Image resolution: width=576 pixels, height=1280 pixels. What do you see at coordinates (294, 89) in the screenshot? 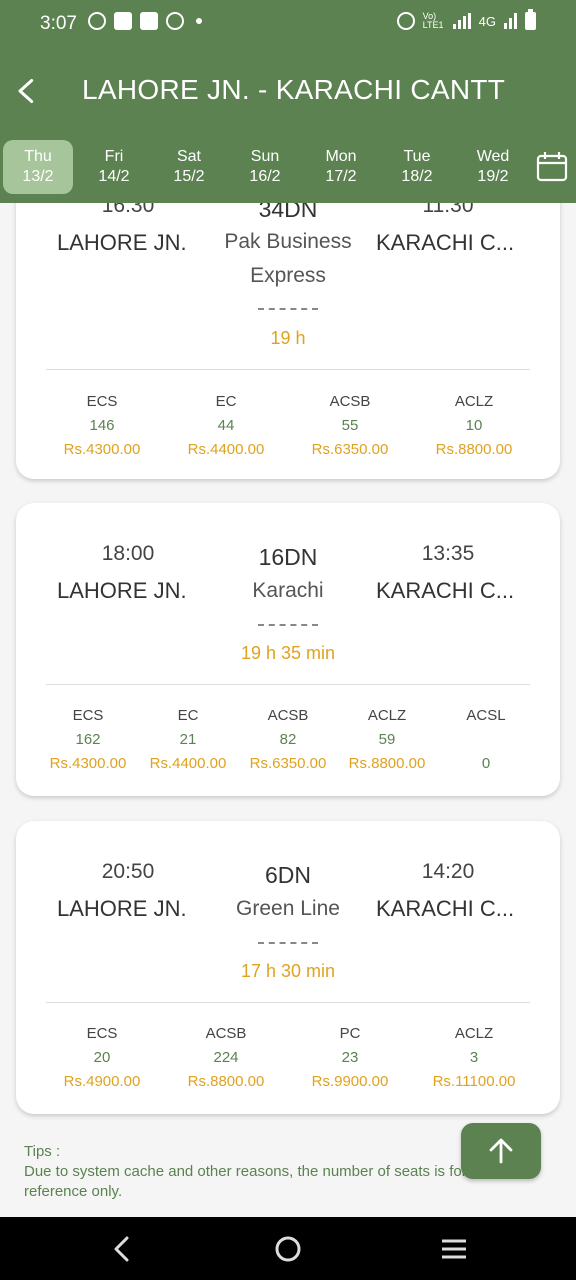
I see `page-title: LAHORE JN. - KARACHI CANTT` at bounding box center [294, 89].